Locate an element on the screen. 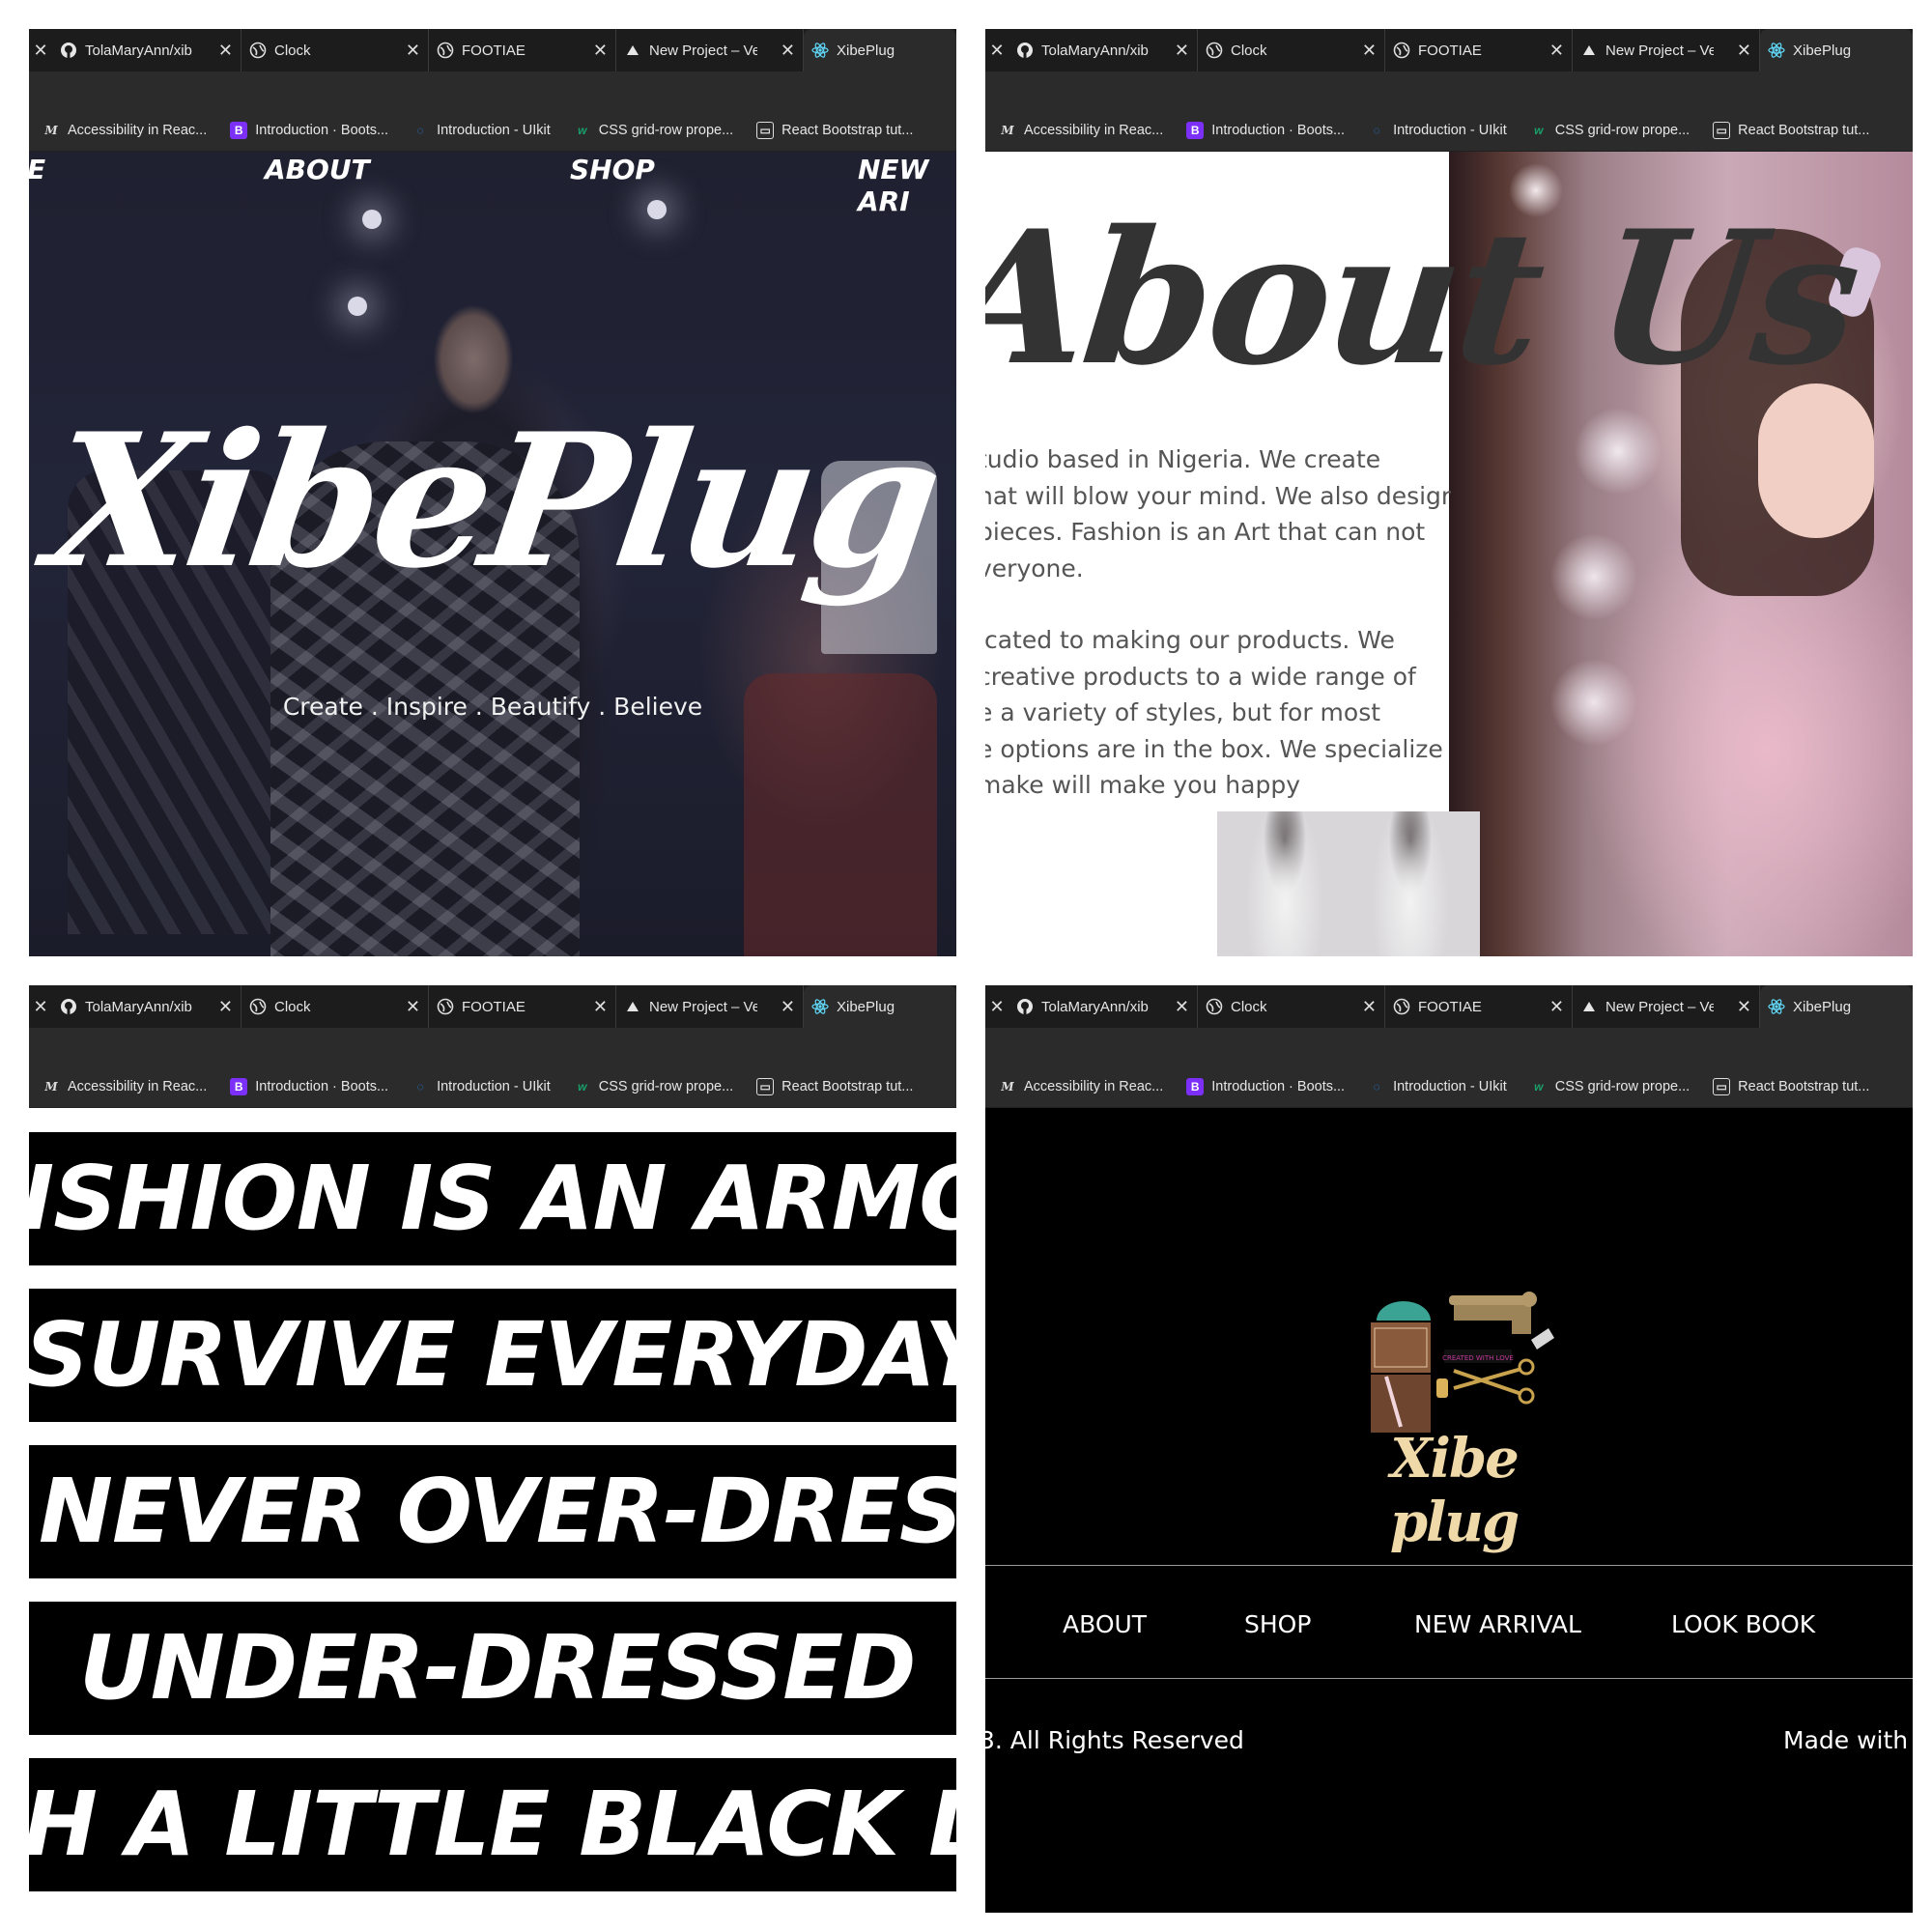 This screenshot has height=1932, width=1932. nav-link-shop: SHOP is located at coordinates (612, 169).